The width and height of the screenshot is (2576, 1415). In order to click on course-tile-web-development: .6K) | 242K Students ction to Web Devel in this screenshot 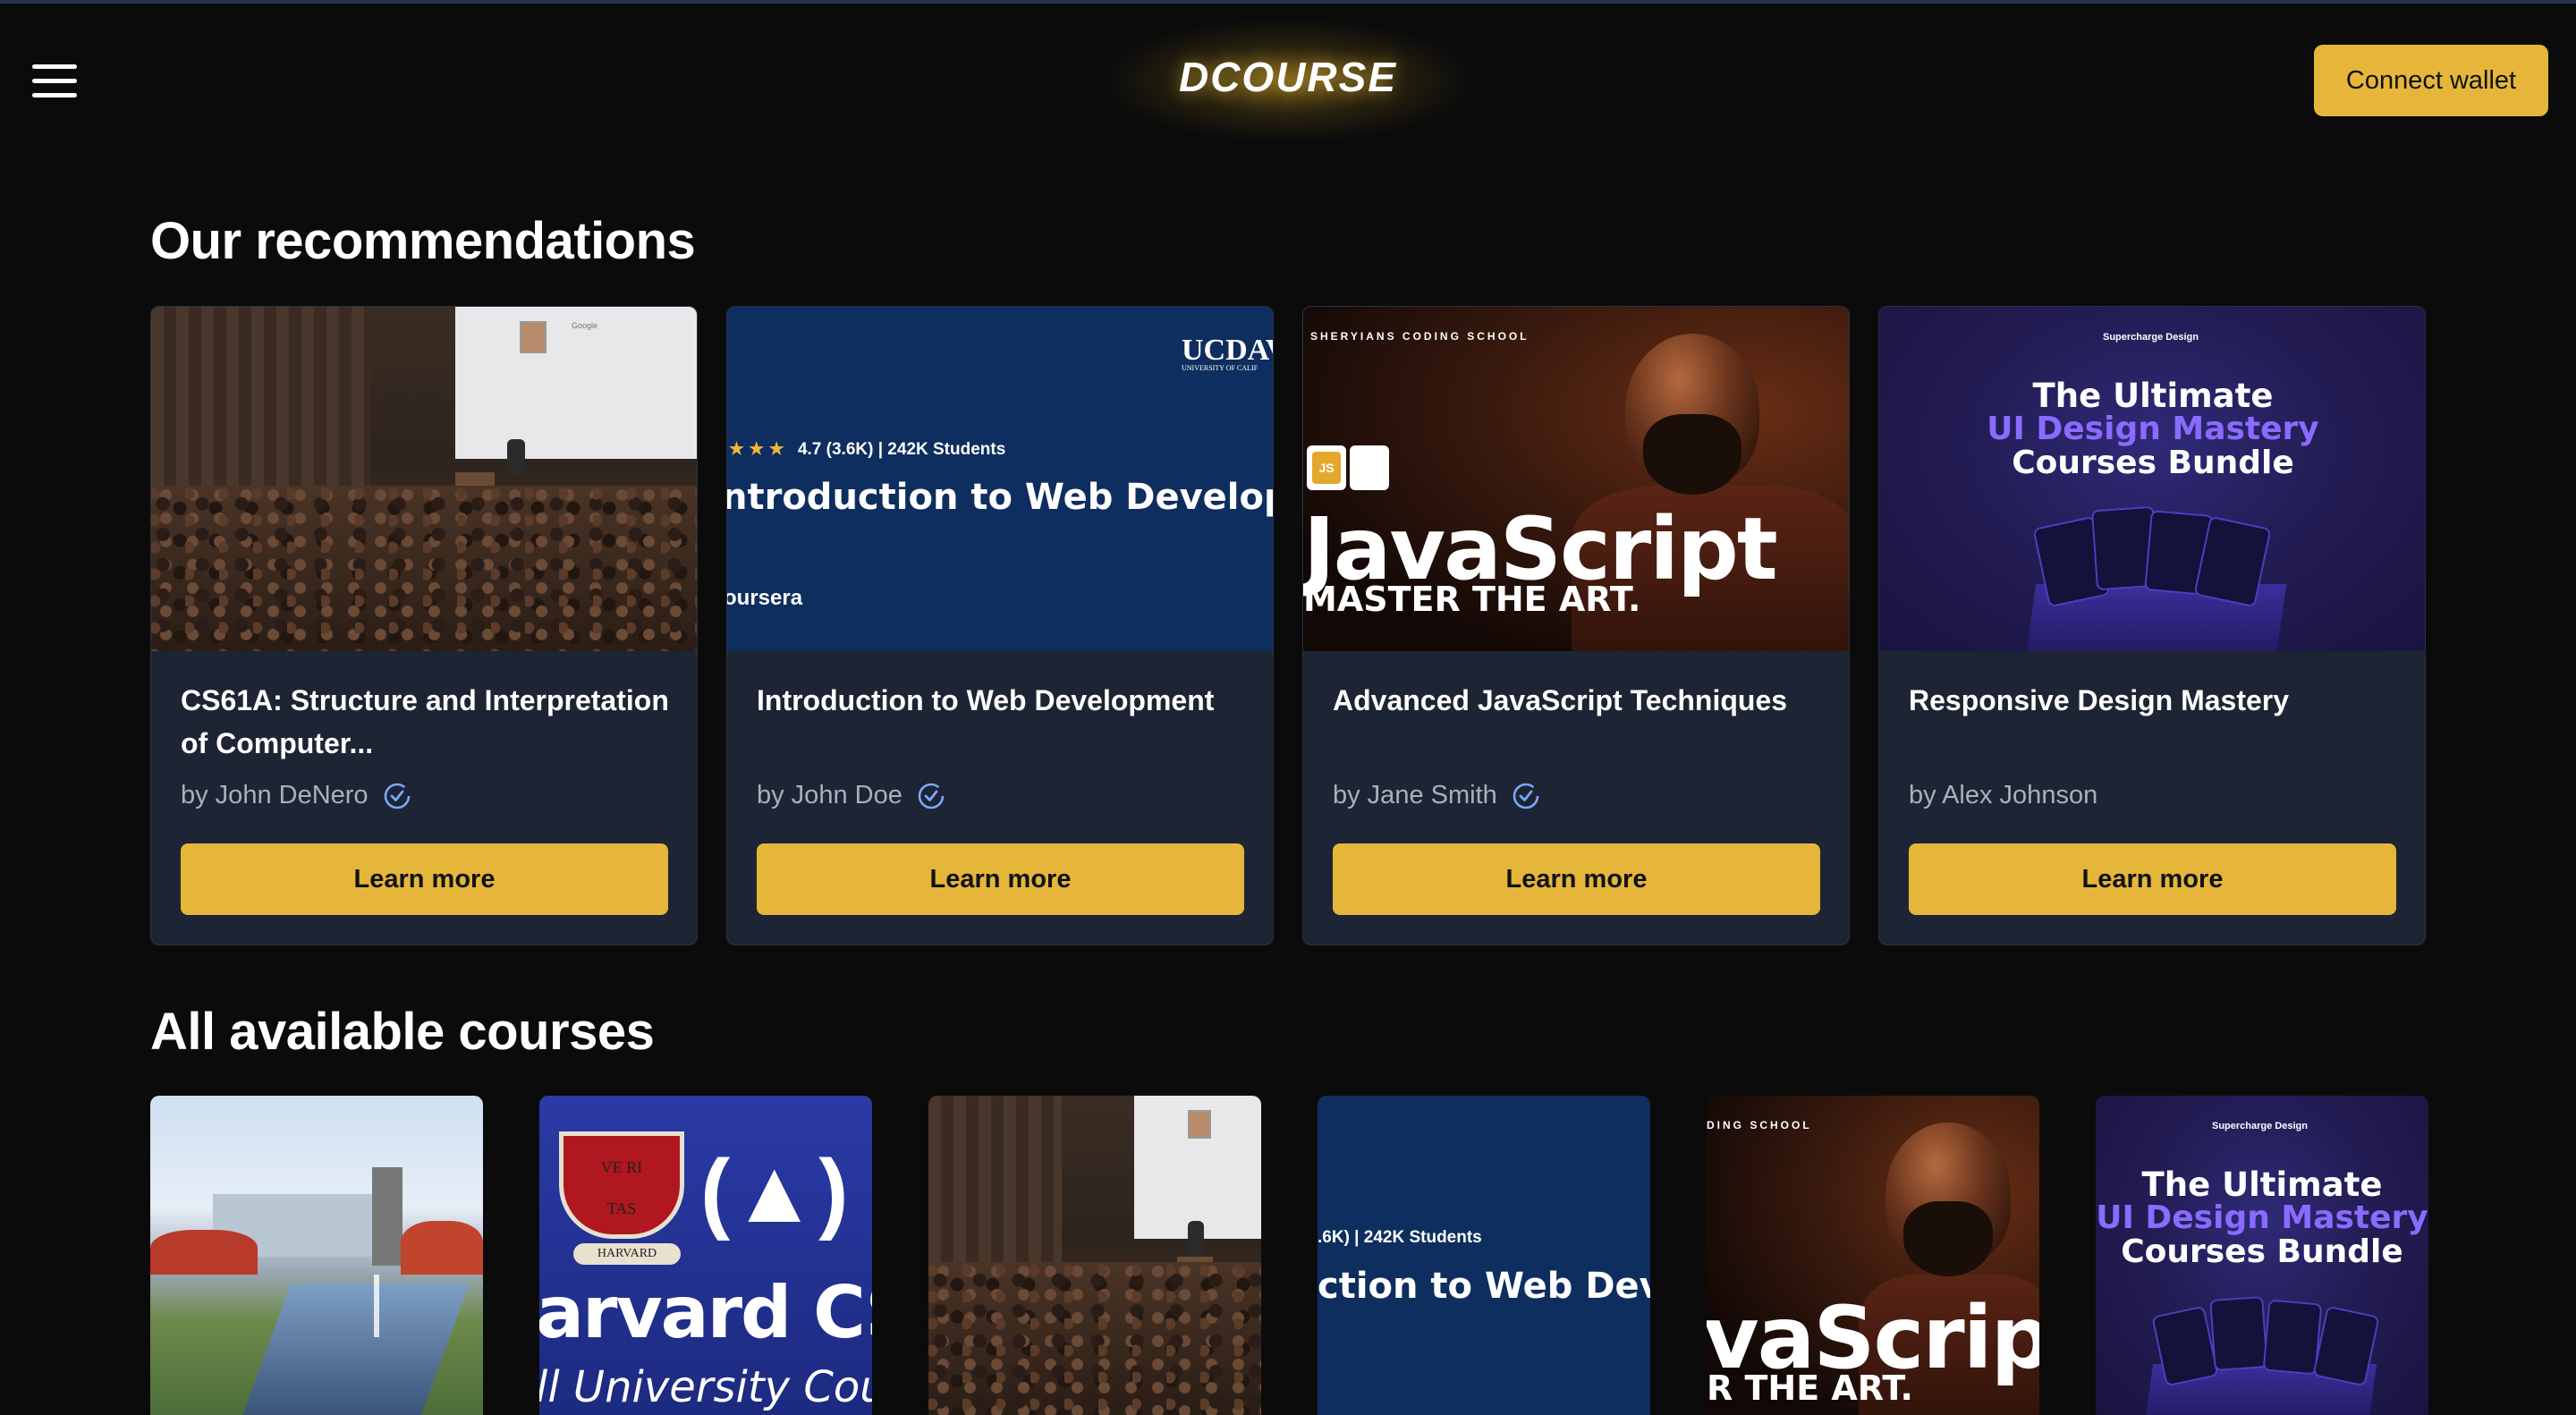, I will do `click(1484, 1255)`.